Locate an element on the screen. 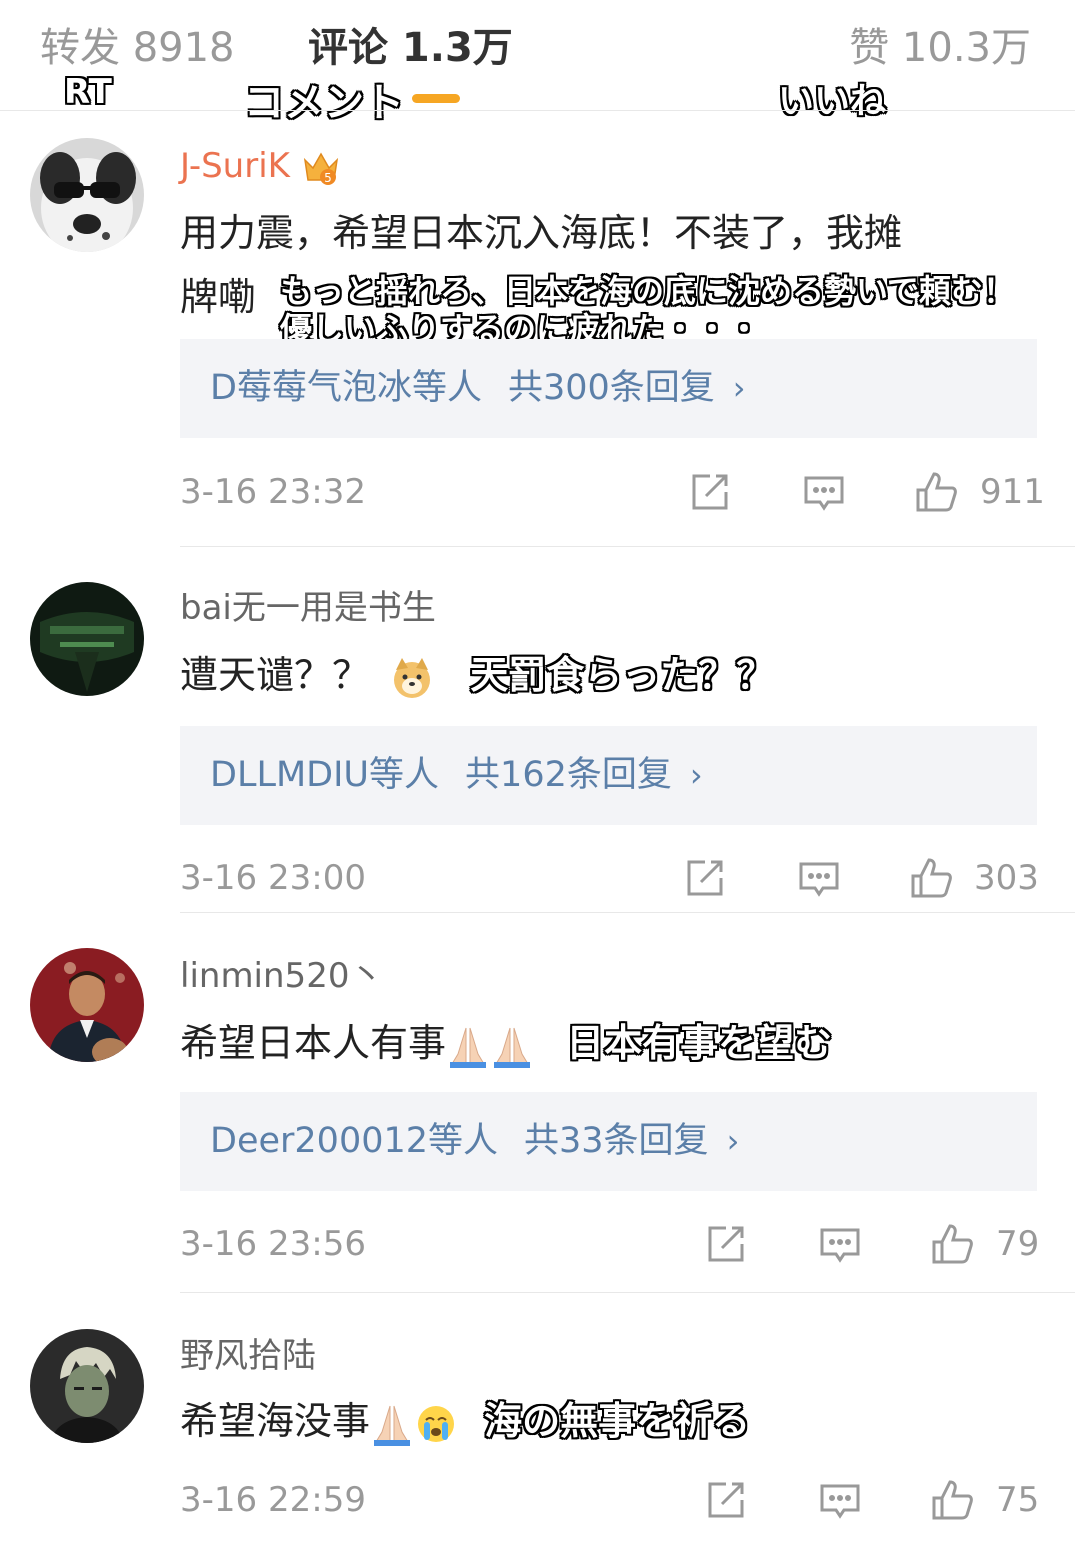  reply-count: 共300条回复 is located at coordinates (611, 388).